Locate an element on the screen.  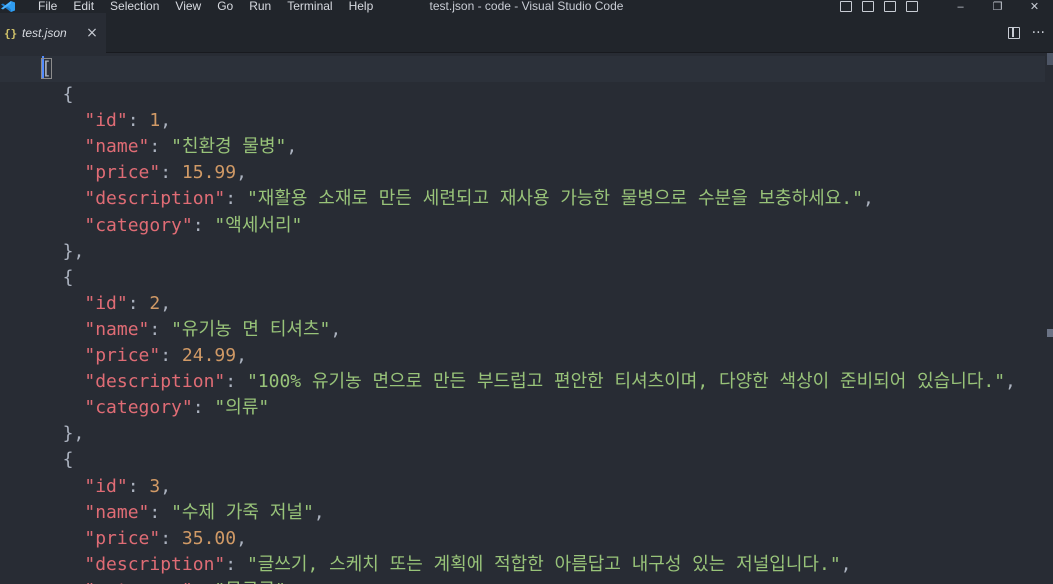
json-file-icon: {} is located at coordinates (11, 33).